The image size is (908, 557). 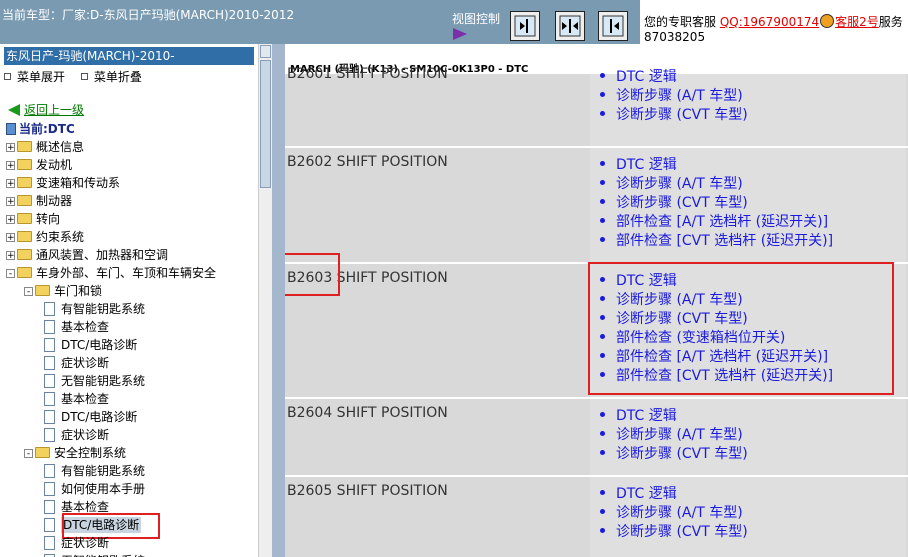 What do you see at coordinates (367, 74) in the screenshot?
I see `dtc-code: B2601 SHIFT POSITION` at bounding box center [367, 74].